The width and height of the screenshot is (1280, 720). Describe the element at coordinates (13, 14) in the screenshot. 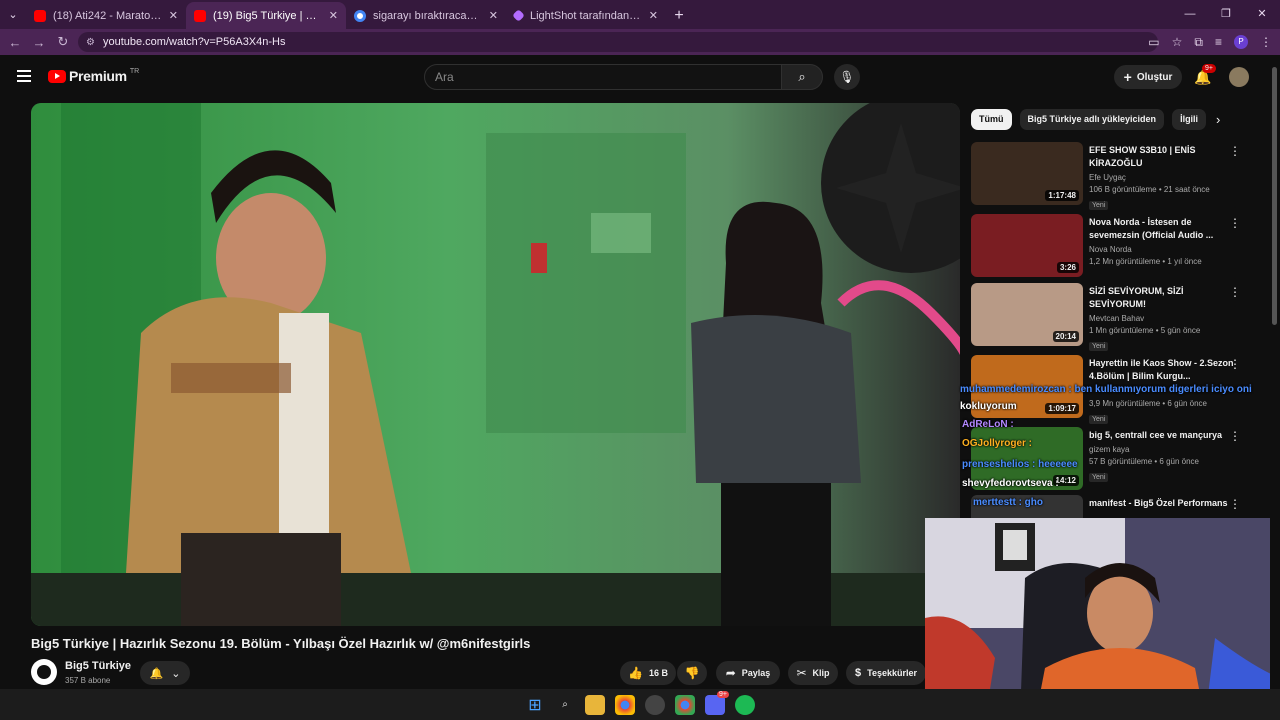

I see `tab-search-icon: ⌄` at that location.